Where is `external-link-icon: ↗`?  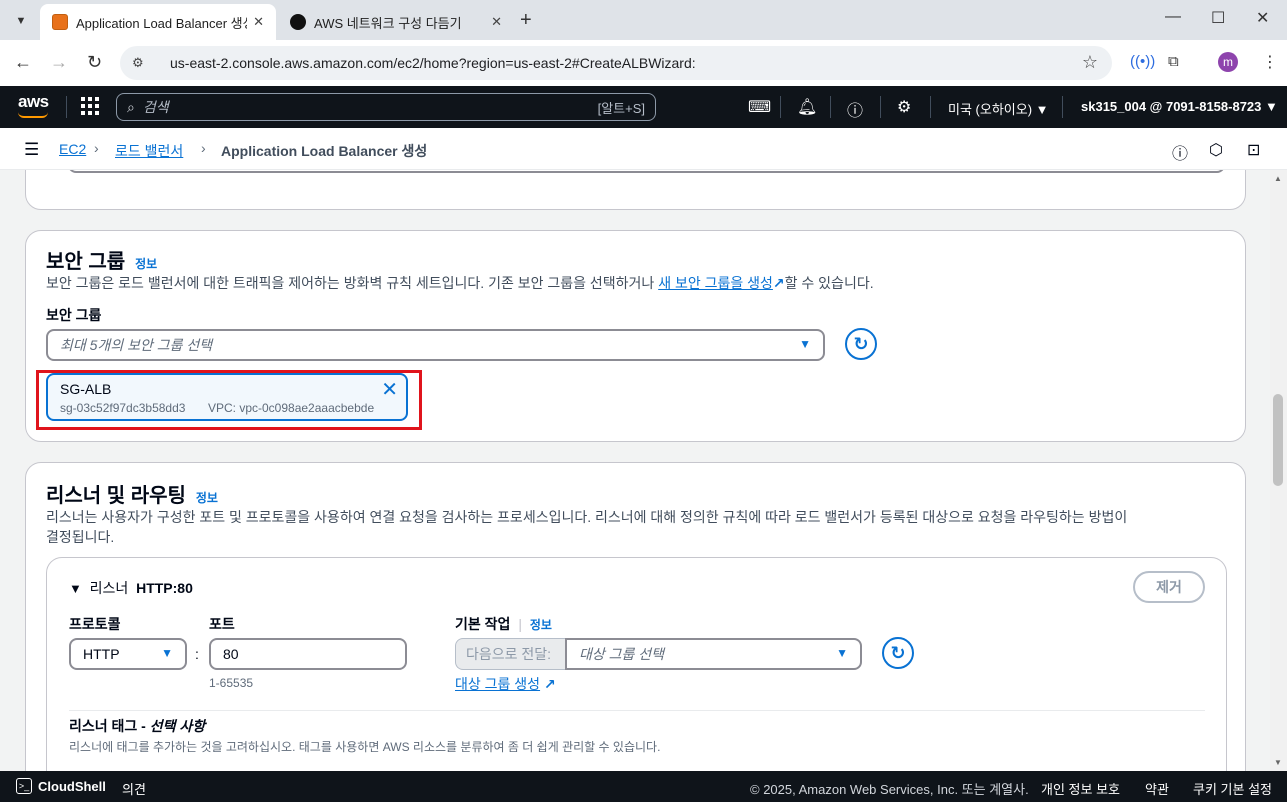 external-link-icon: ↗ is located at coordinates (778, 283).